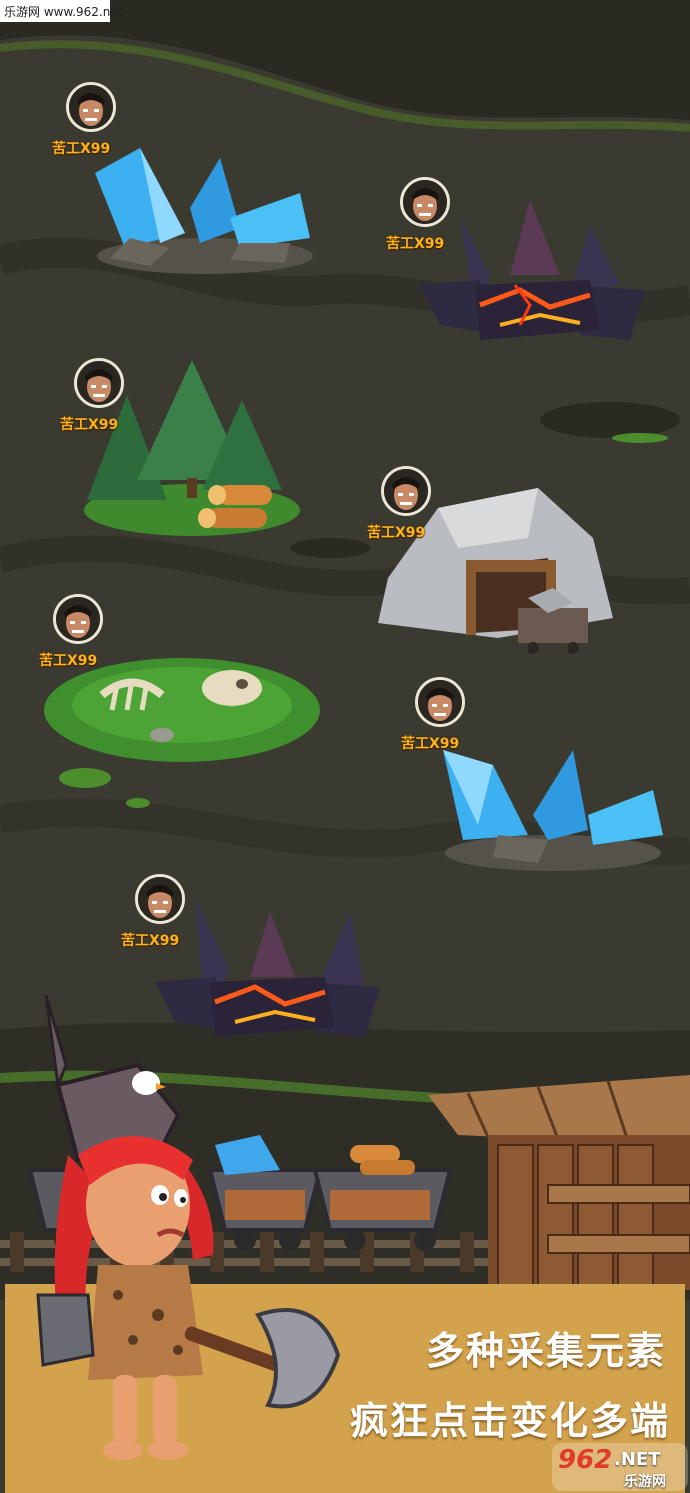  Describe the element at coordinates (637, 1459) in the screenshot. I see `logo-suffix: .NET` at that location.